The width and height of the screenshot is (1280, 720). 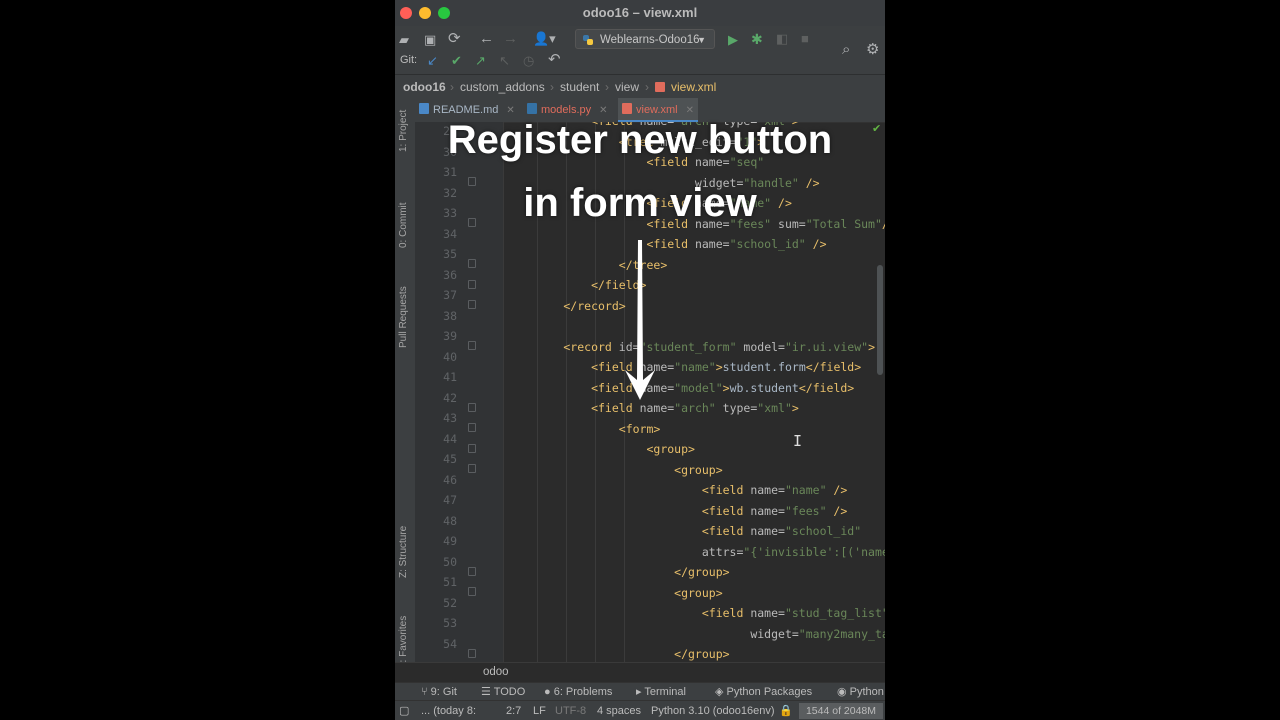 What do you see at coordinates (693, 87) in the screenshot?
I see `breadcrumb-file: view.xml` at bounding box center [693, 87].